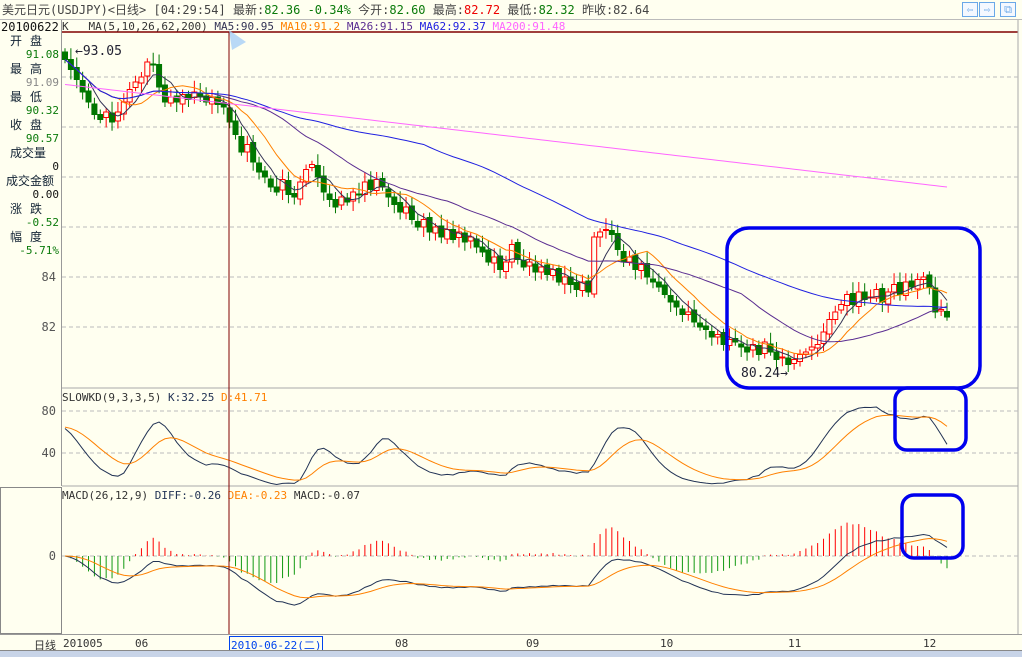  Describe the element at coordinates (49, 277) in the screenshot. I see `y-tick: 84` at that location.